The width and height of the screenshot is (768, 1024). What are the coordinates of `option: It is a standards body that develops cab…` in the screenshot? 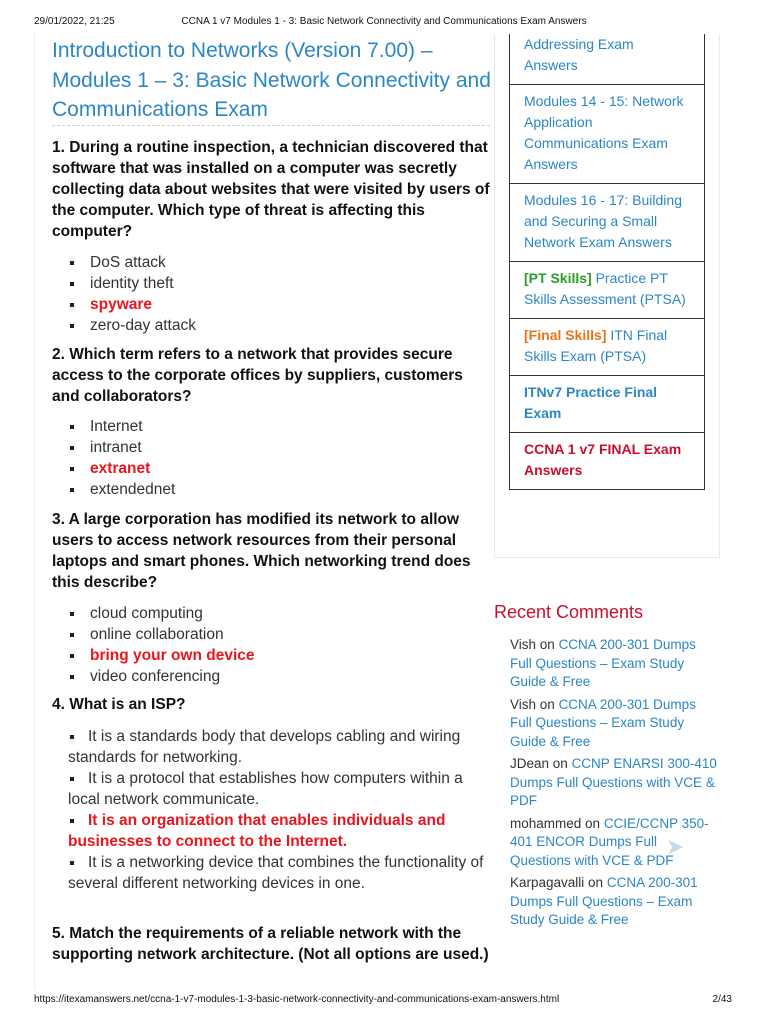 It's located at (272, 747).